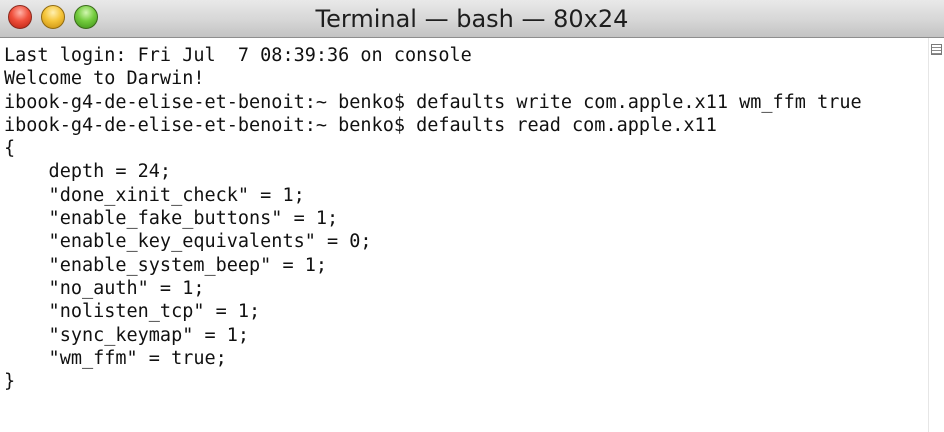  I want to click on terminal-line: "enable_key_equivalents" = 0;, so click(188, 242).